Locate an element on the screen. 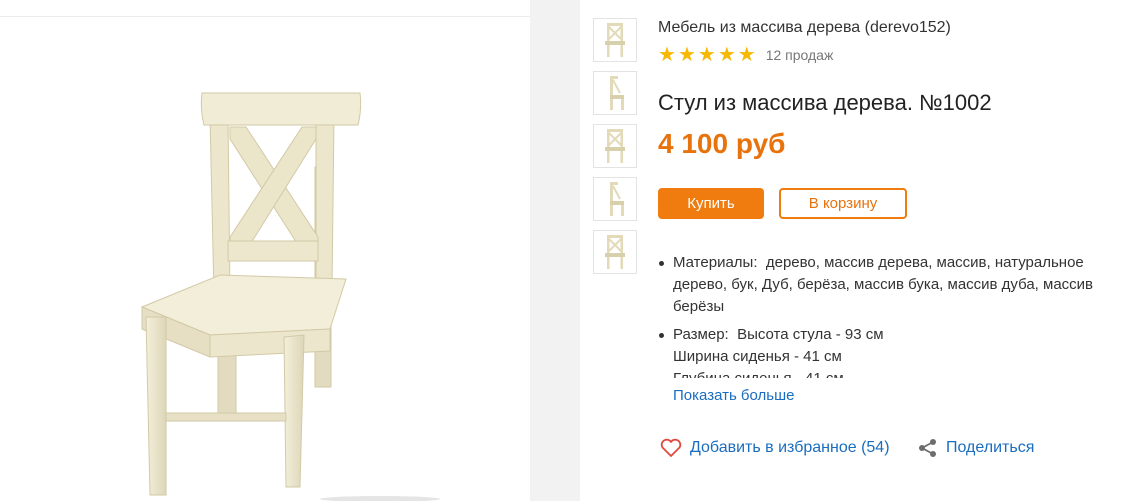 The width and height of the screenshot is (1137, 501). favorite-button: Добавить в избранное (54) is located at coordinates (775, 448).